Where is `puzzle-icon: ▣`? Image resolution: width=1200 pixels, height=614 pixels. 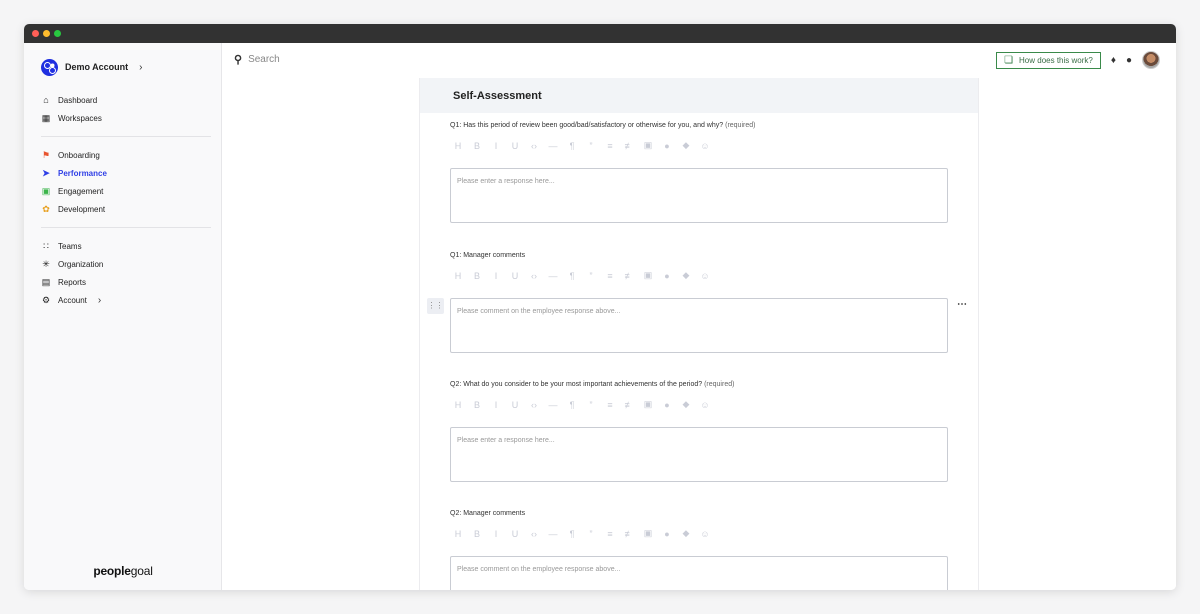 puzzle-icon: ▣ is located at coordinates (46, 191).